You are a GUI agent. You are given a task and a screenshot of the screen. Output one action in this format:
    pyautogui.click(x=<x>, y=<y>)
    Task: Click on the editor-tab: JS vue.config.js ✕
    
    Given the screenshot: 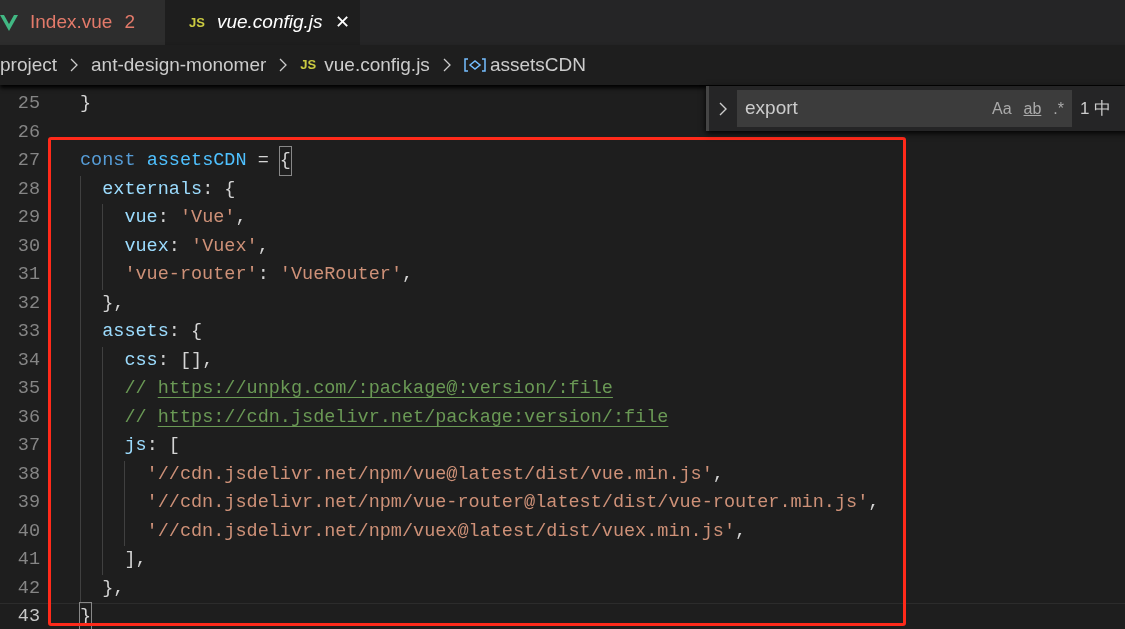 What is the action you would take?
    pyautogui.click(x=262, y=22)
    